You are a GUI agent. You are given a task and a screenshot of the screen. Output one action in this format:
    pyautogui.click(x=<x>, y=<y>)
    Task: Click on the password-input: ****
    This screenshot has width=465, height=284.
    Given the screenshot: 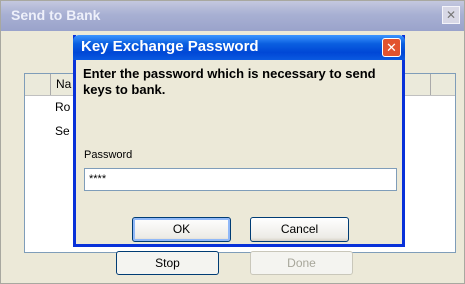 What is the action you would take?
    pyautogui.click(x=240, y=179)
    